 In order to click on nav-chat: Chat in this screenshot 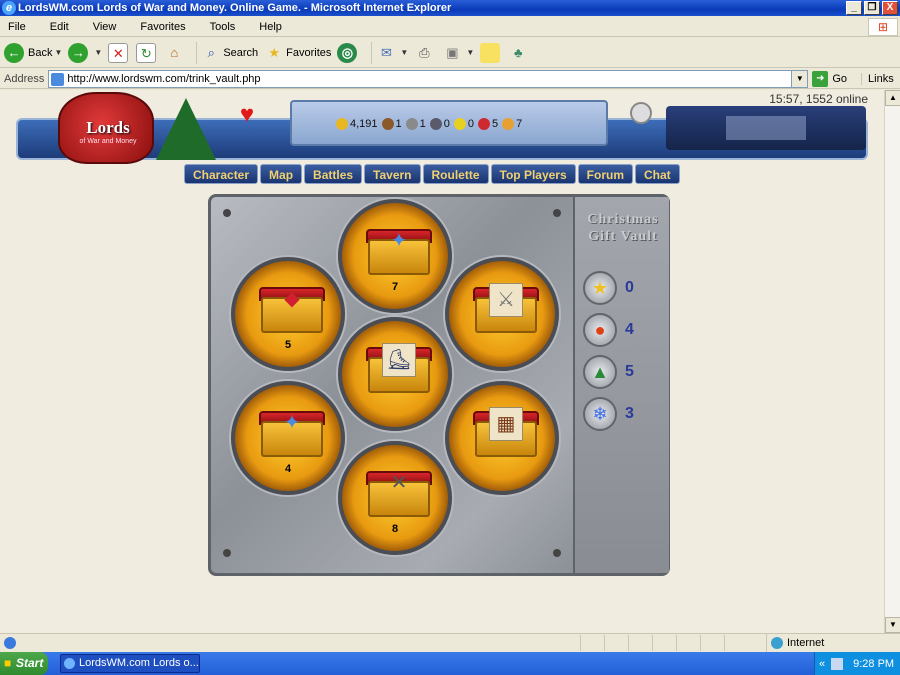, I will do `click(657, 174)`.